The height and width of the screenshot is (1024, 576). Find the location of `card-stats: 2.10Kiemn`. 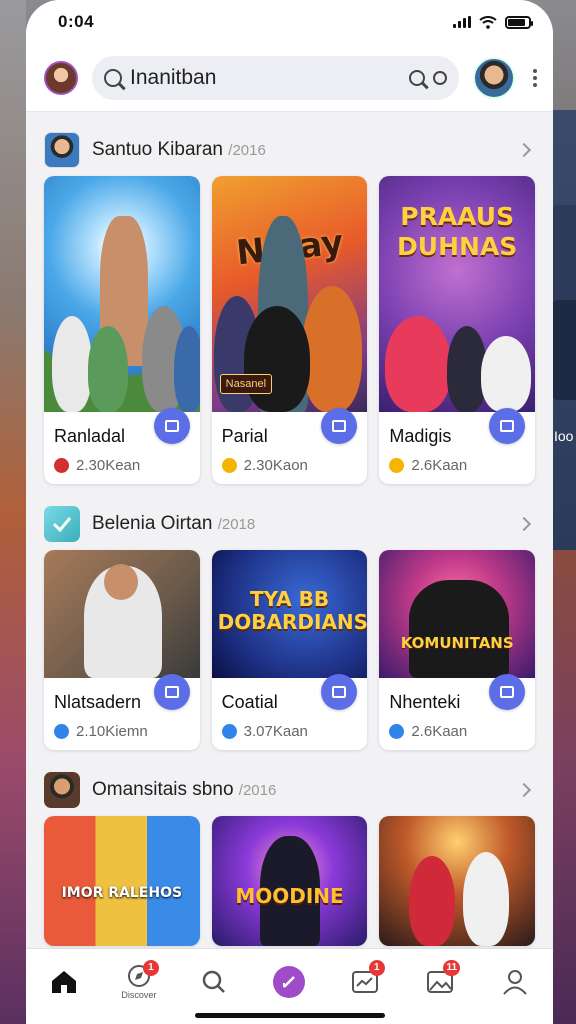

card-stats: 2.10Kiemn is located at coordinates (112, 731).